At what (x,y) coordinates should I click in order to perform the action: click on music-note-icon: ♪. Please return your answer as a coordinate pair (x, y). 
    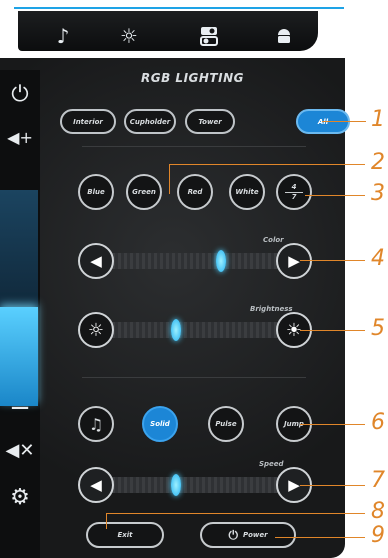
    Looking at the image, I should click on (63, 36).